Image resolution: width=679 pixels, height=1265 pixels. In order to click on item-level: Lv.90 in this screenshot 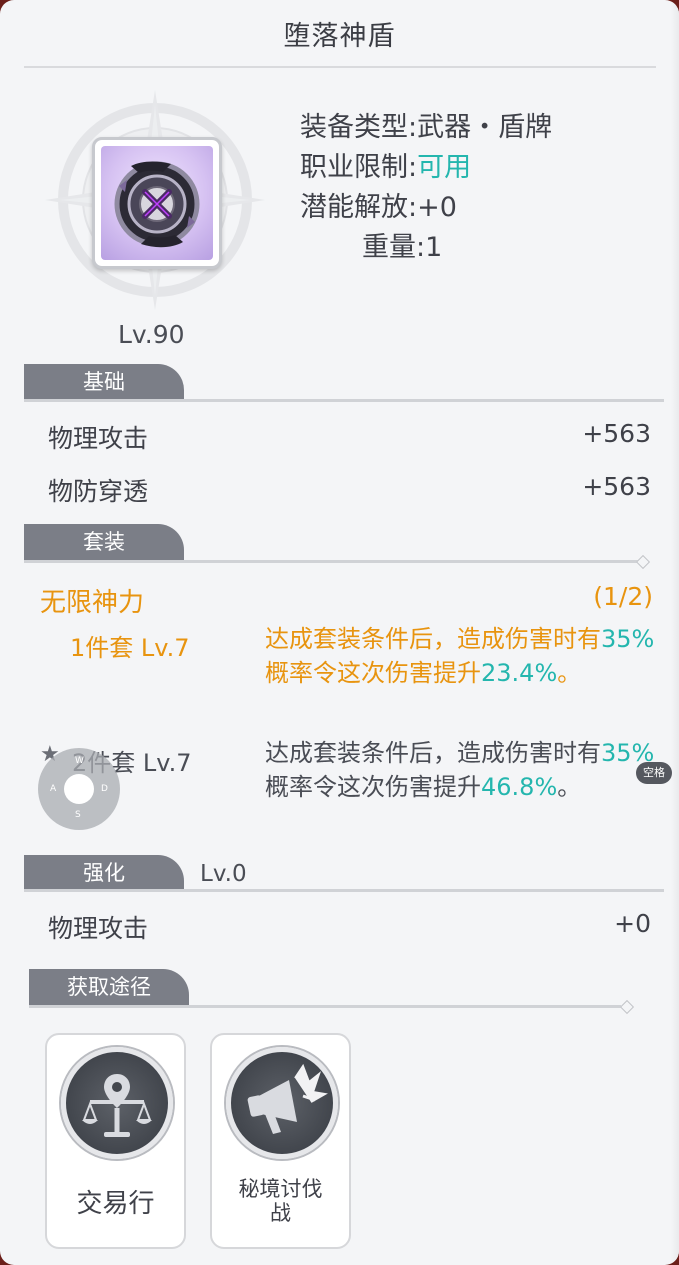, I will do `click(151, 334)`.